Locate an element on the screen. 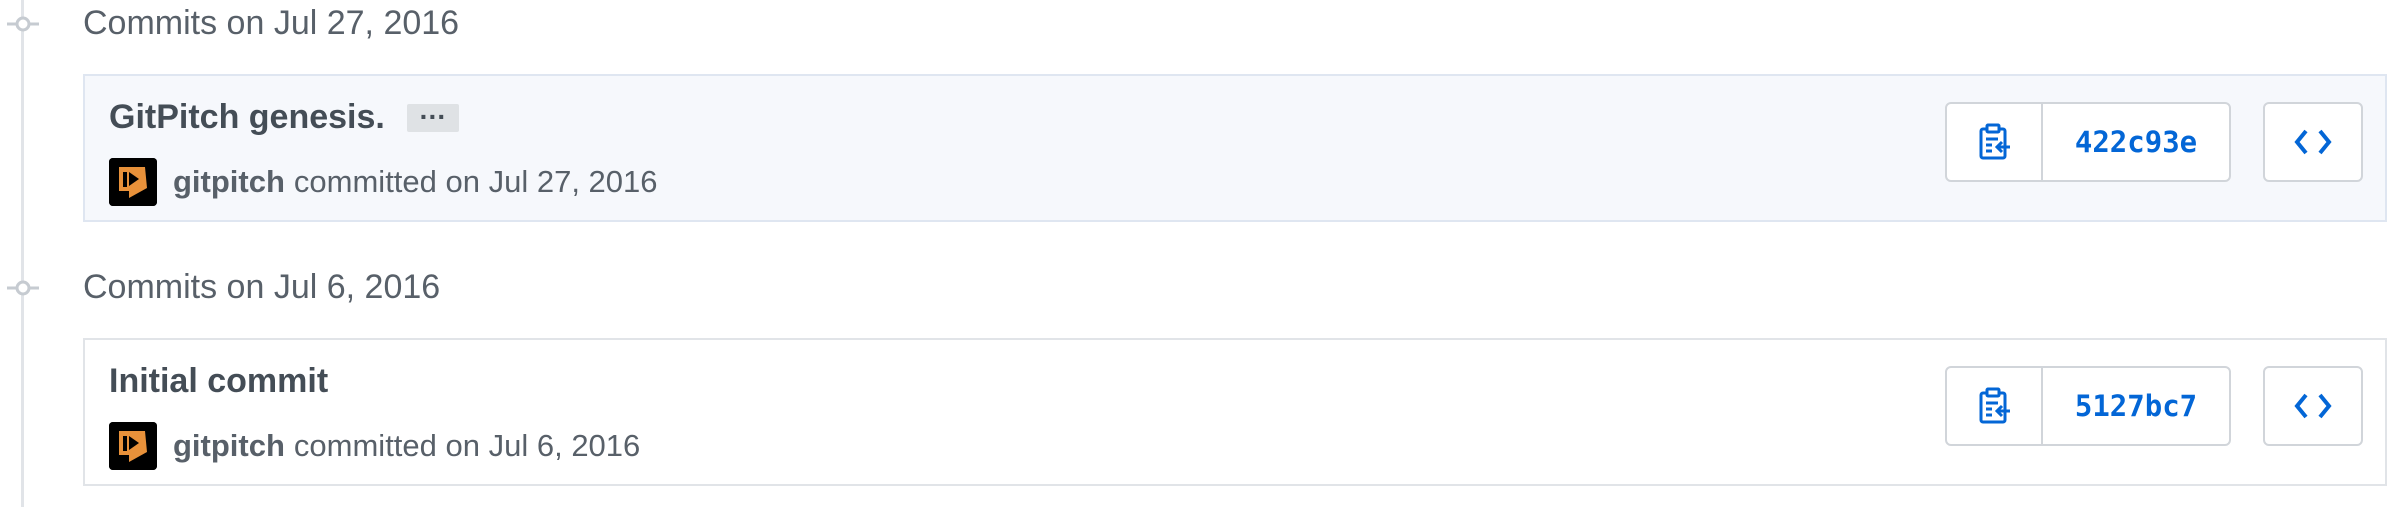 Image resolution: width=2400 pixels, height=507 pixels. commit-date-text: committed on Jul 27, 2016 is located at coordinates (475, 181).